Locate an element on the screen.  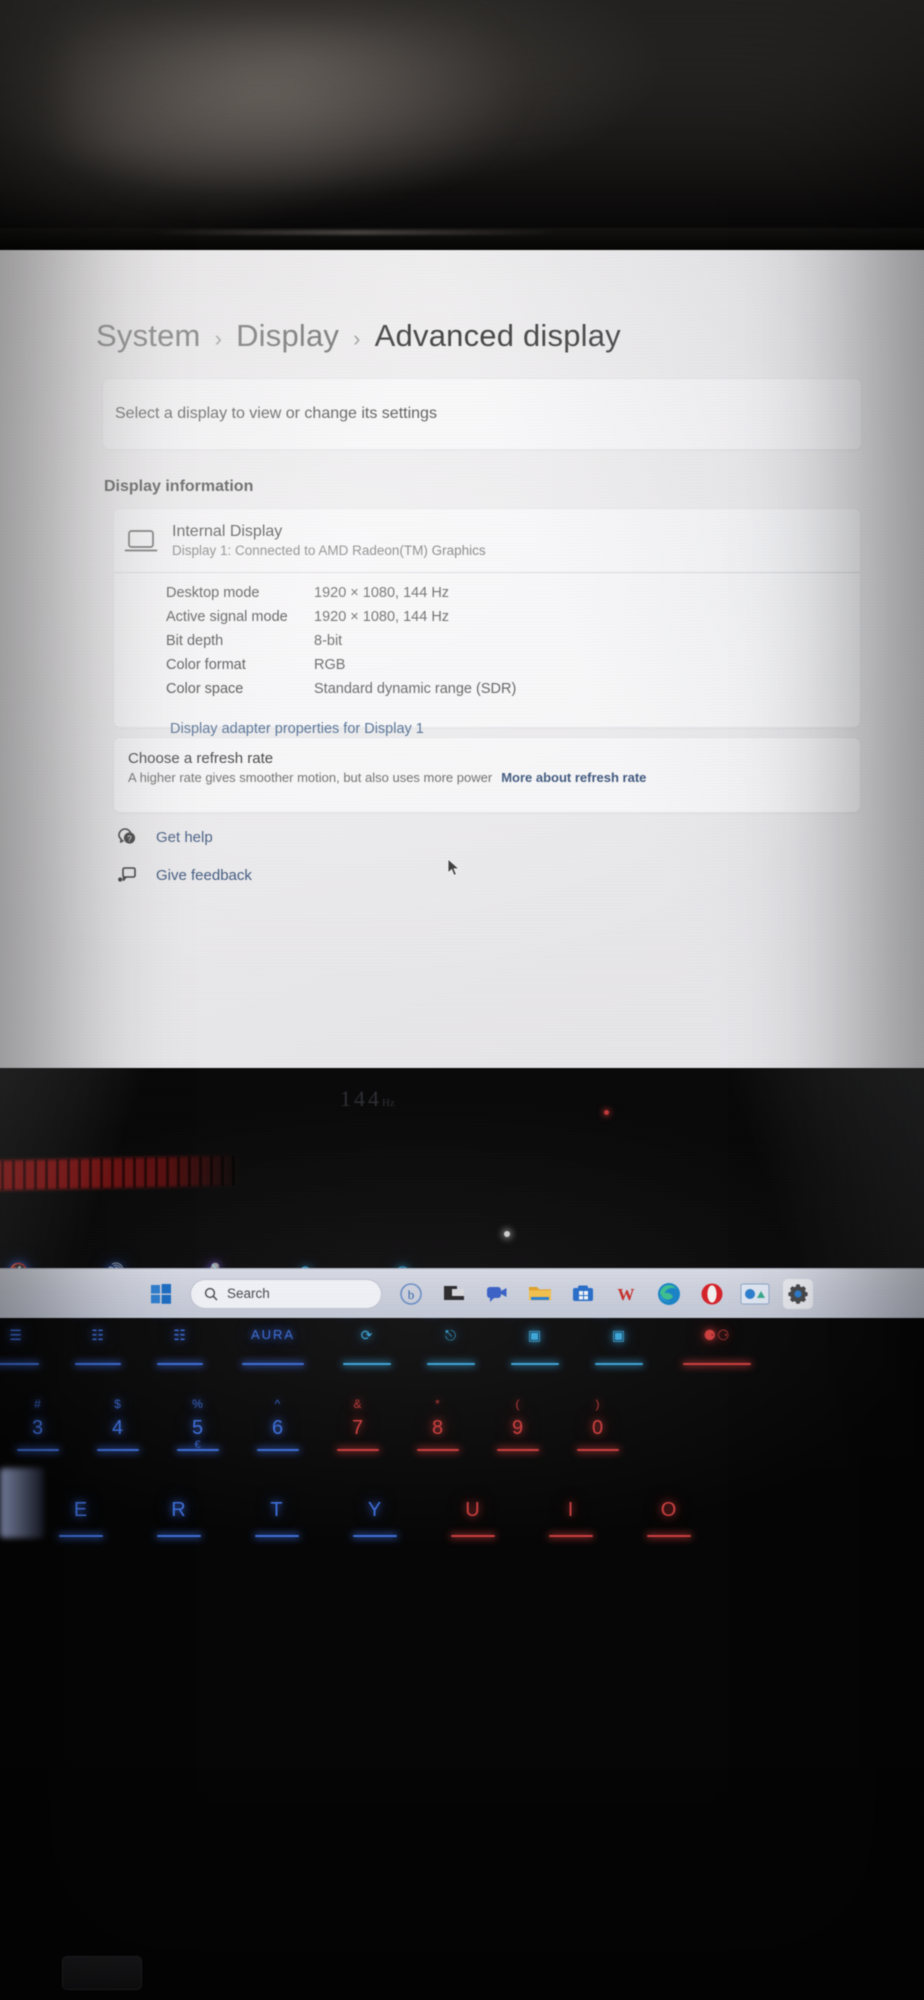
key-u-glyph: U is located at coordinates (473, 1510).